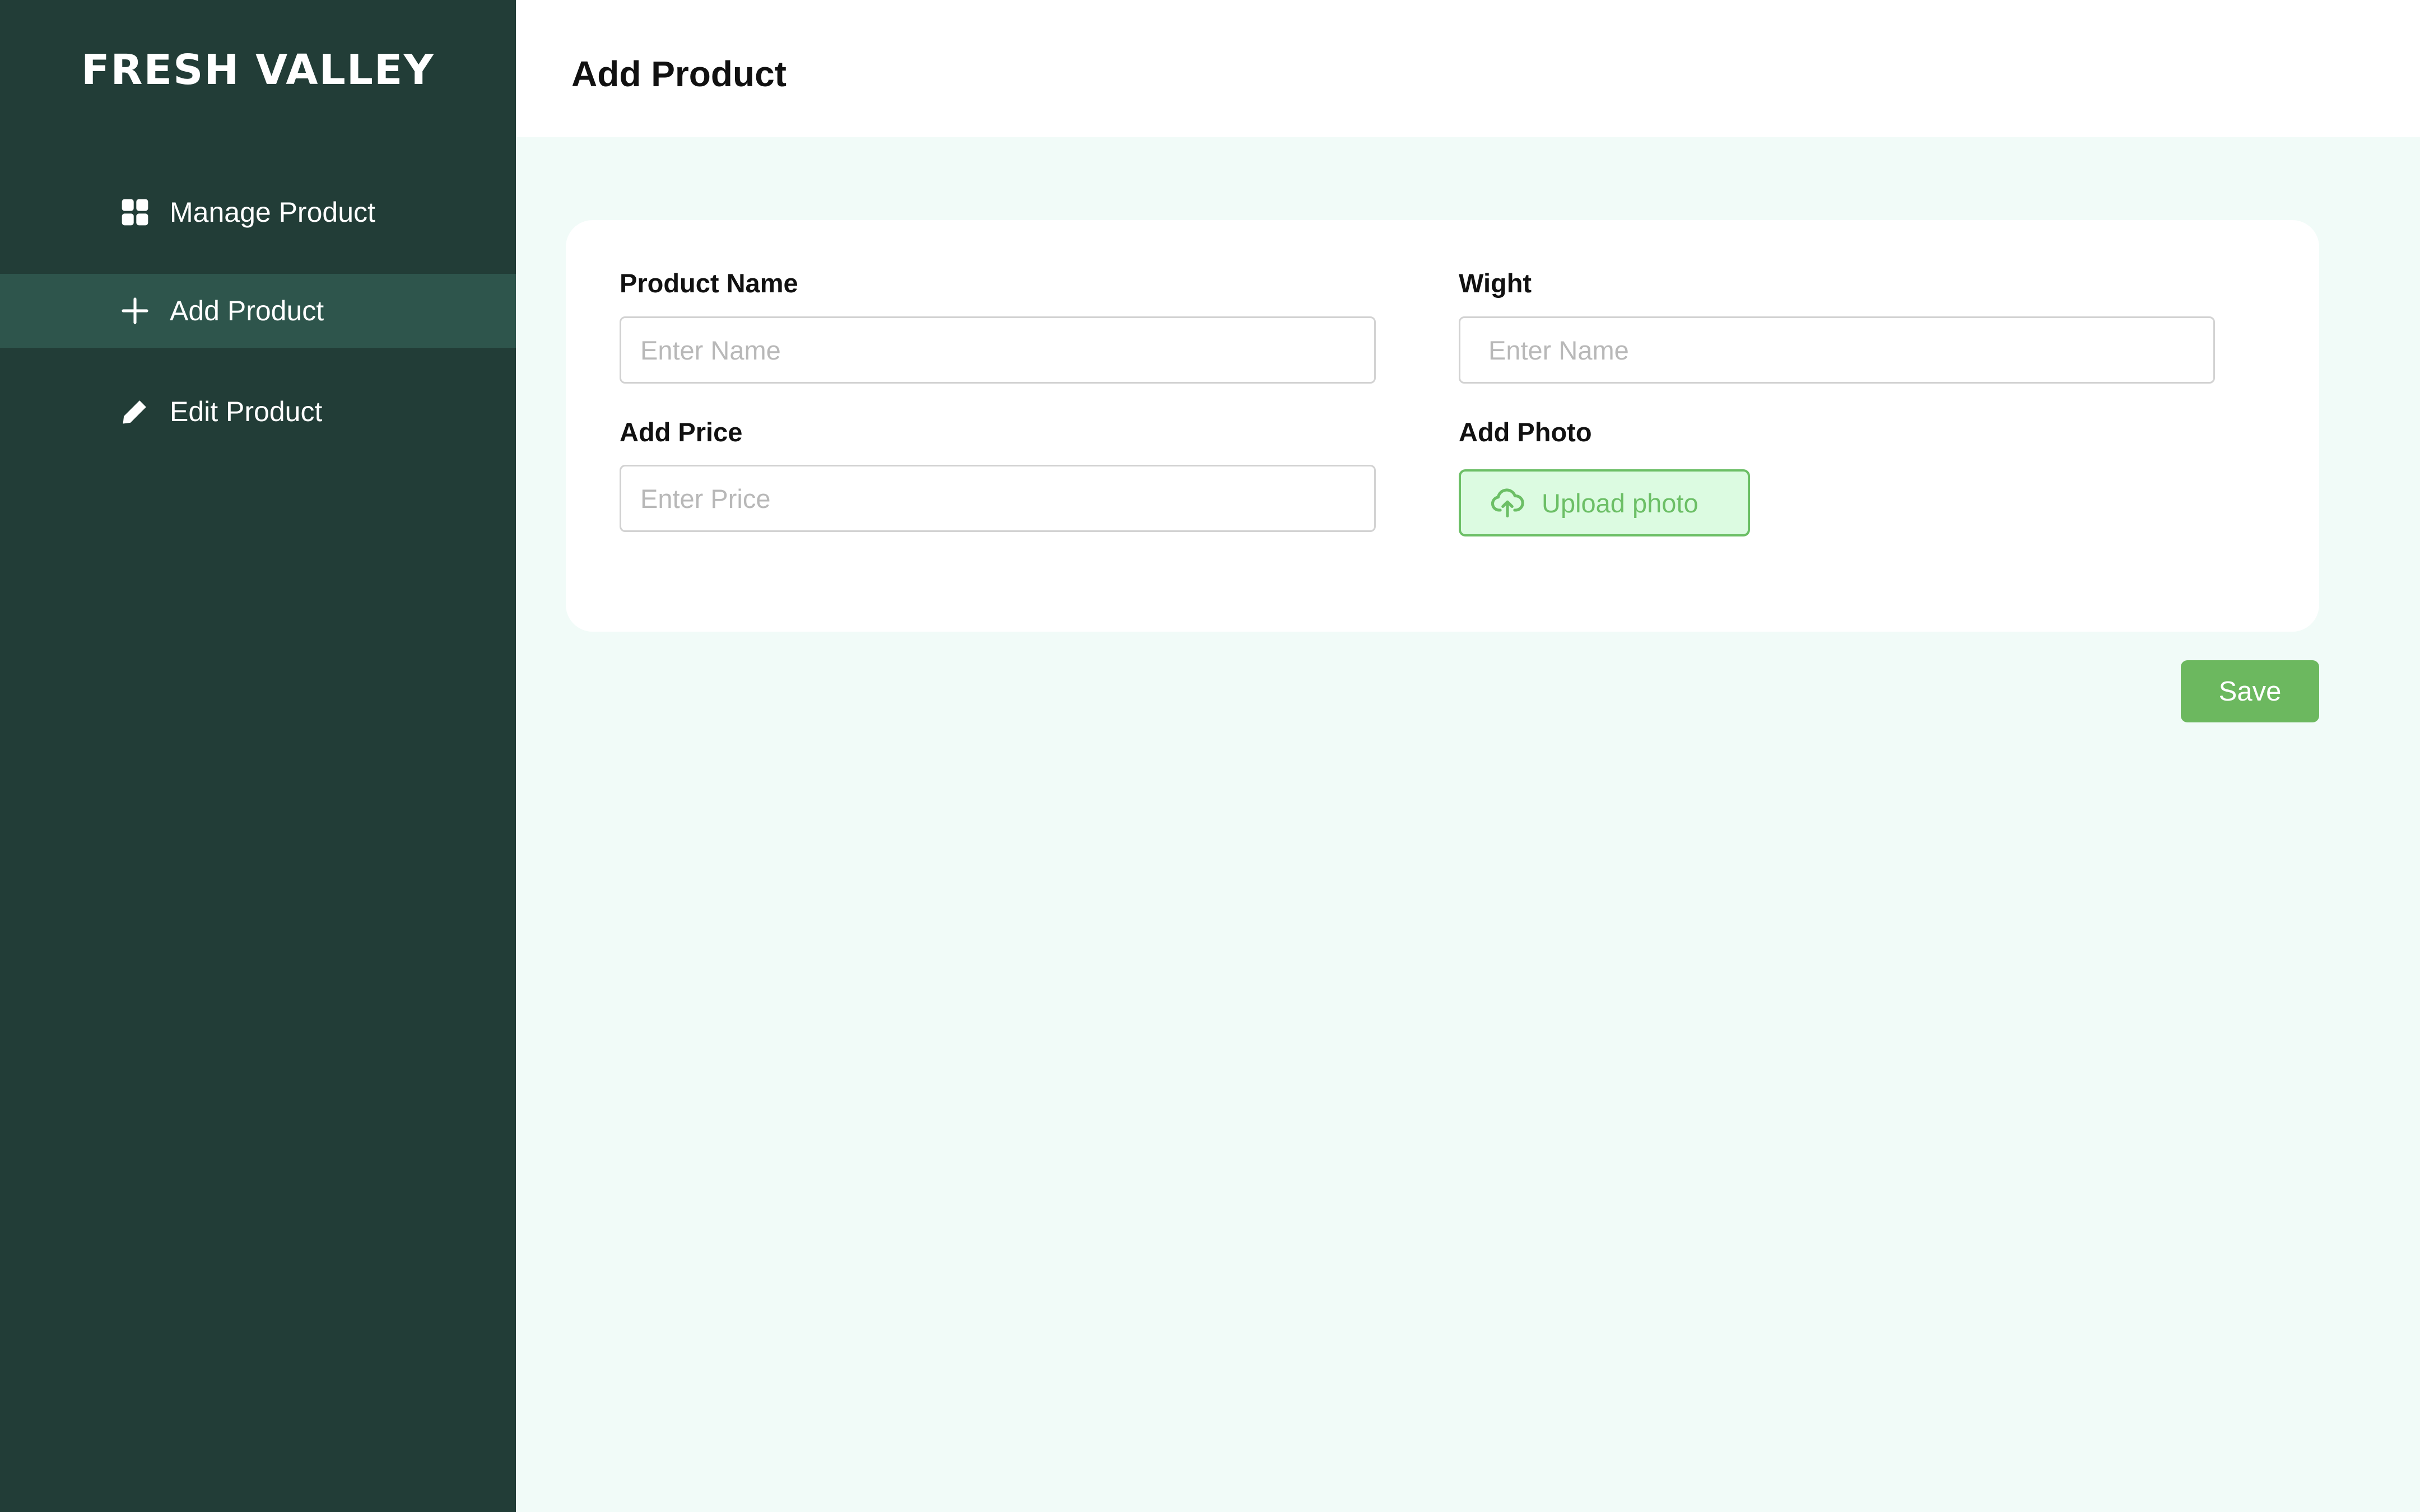  I want to click on page-title: Add Product, so click(679, 74).